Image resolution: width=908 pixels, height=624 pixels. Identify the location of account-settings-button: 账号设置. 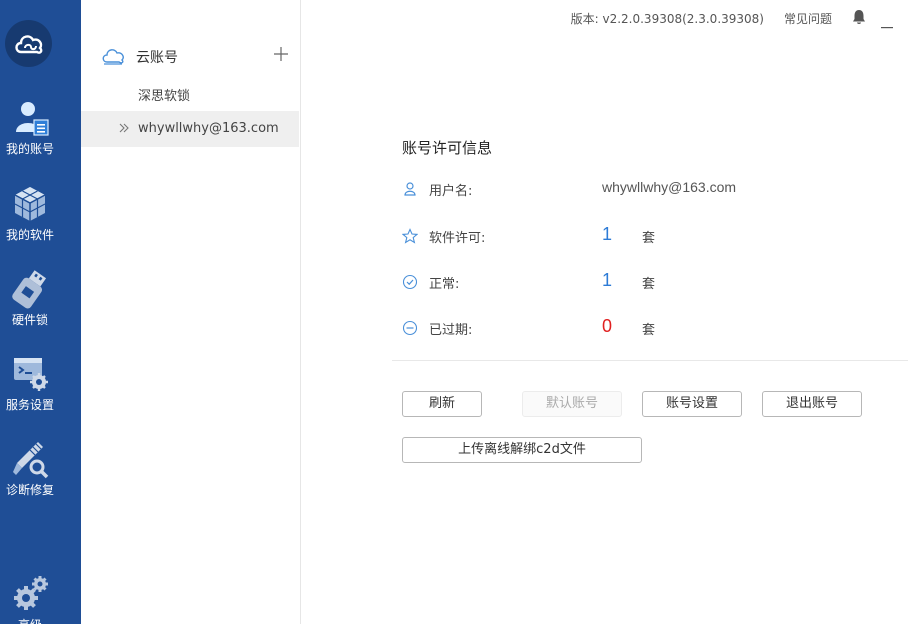
(692, 404).